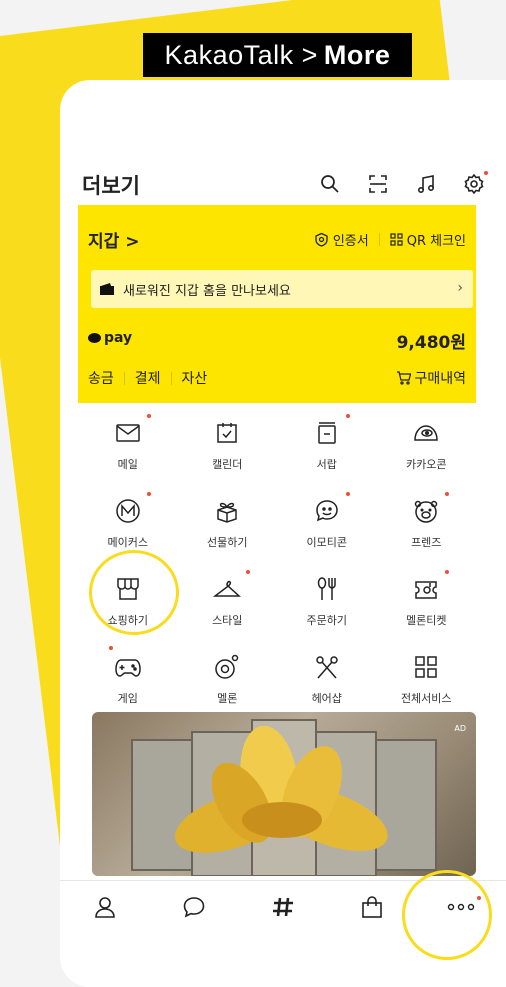 Image resolution: width=506 pixels, height=987 pixels. What do you see at coordinates (321, 239) in the screenshot?
I see `shield-icon` at bounding box center [321, 239].